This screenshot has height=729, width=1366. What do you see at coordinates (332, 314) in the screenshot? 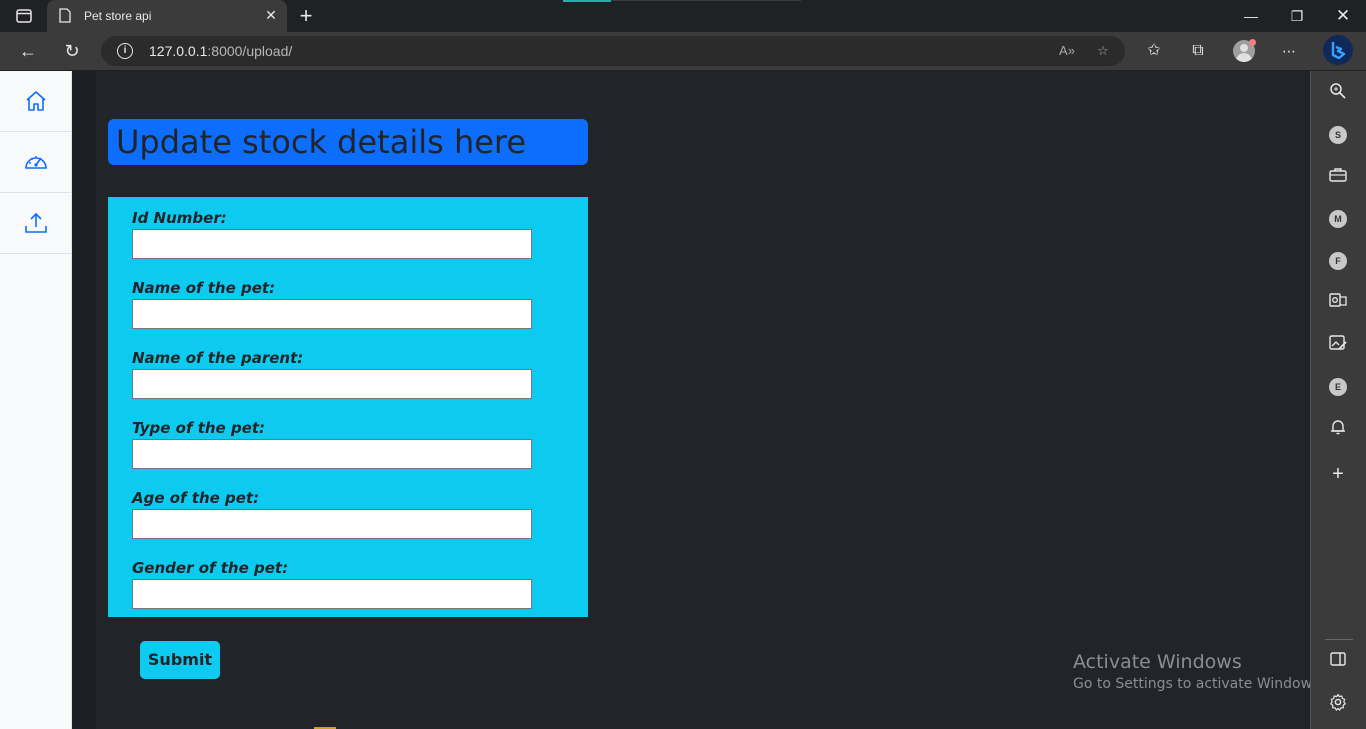
I see `pet-name-input` at bounding box center [332, 314].